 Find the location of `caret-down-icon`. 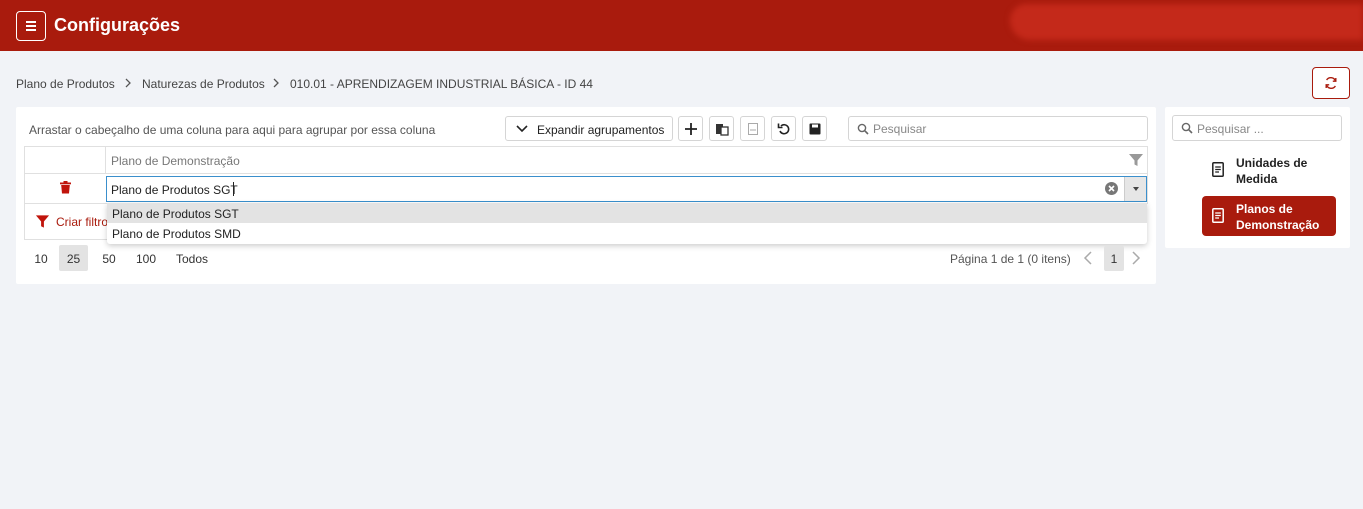

caret-down-icon is located at coordinates (1136, 189).